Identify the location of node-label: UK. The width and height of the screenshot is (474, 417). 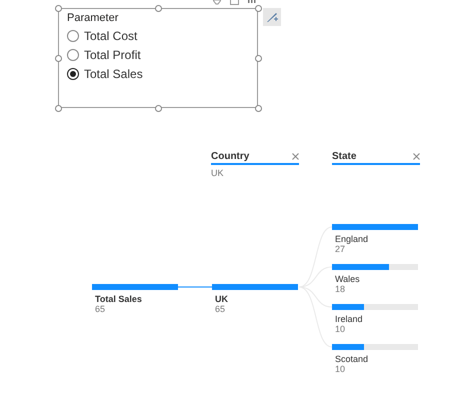
(256, 299).